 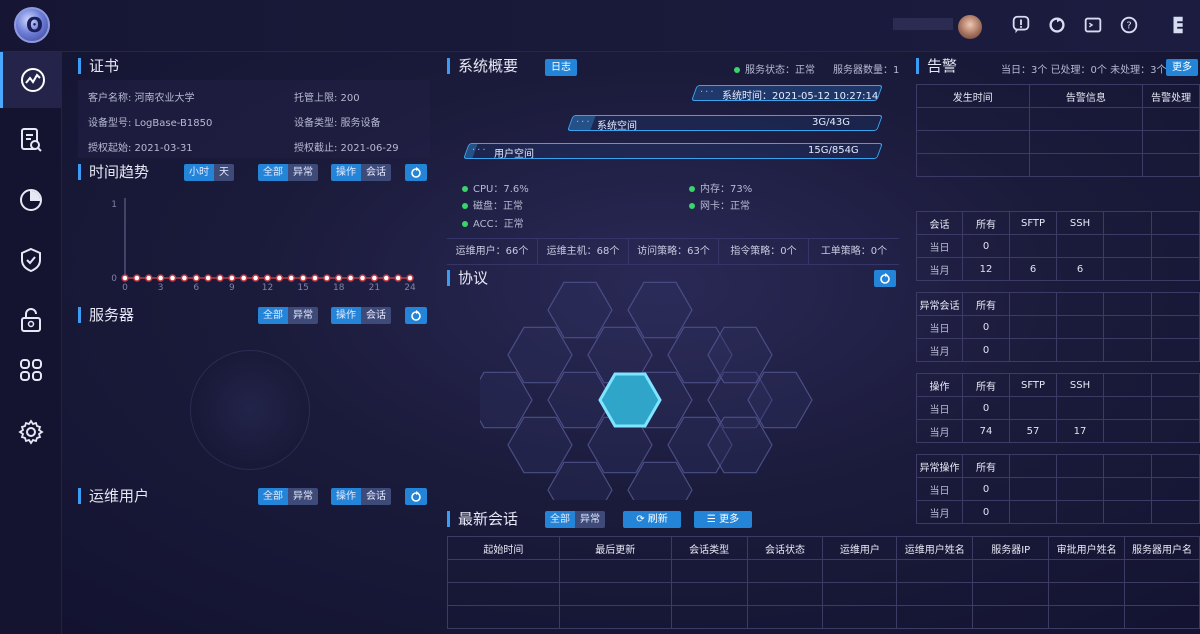 I want to click on day-button: 天, so click(x=224, y=172).